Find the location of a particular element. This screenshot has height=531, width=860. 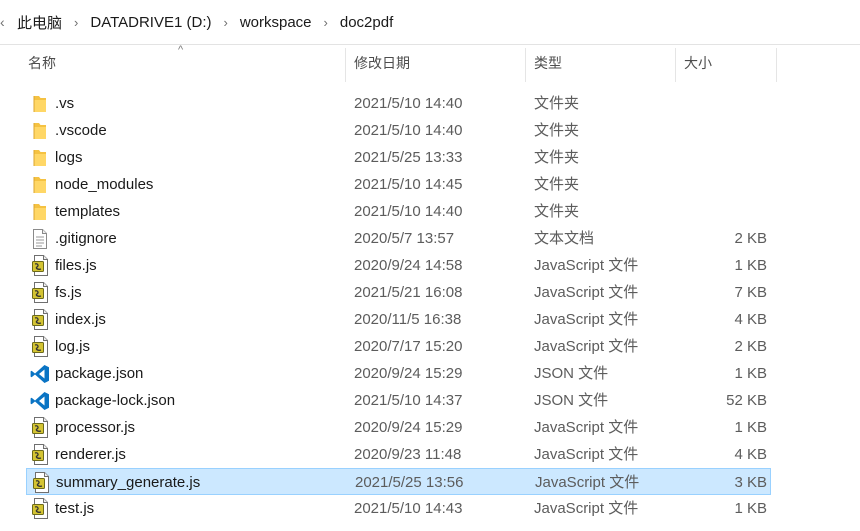

file-modified-date: 2021/5/25 13:33 is located at coordinates (408, 157).